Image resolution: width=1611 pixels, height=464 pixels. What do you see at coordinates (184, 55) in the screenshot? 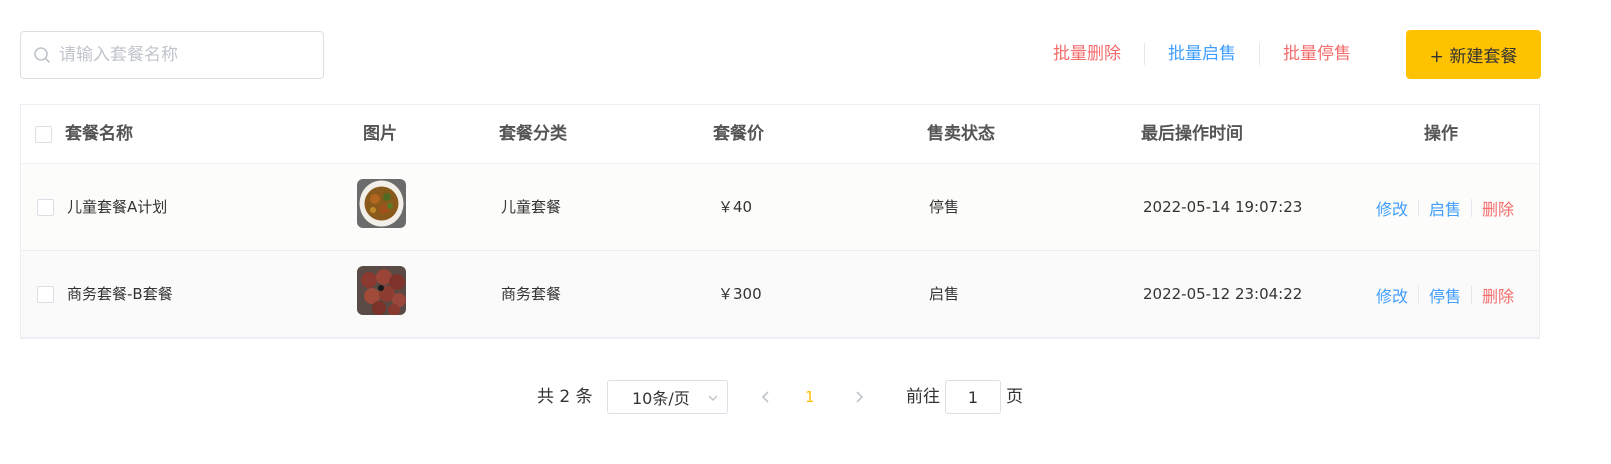
I see `search-input` at bounding box center [184, 55].